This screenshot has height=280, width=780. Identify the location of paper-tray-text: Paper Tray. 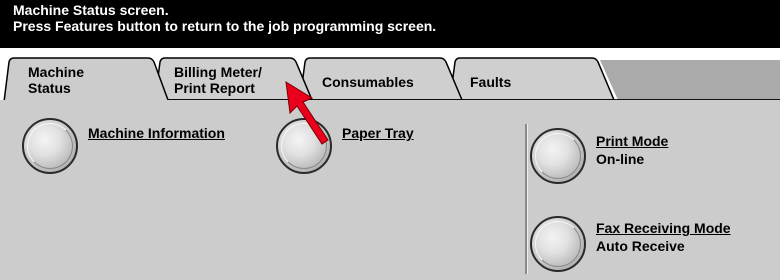
(378, 133).